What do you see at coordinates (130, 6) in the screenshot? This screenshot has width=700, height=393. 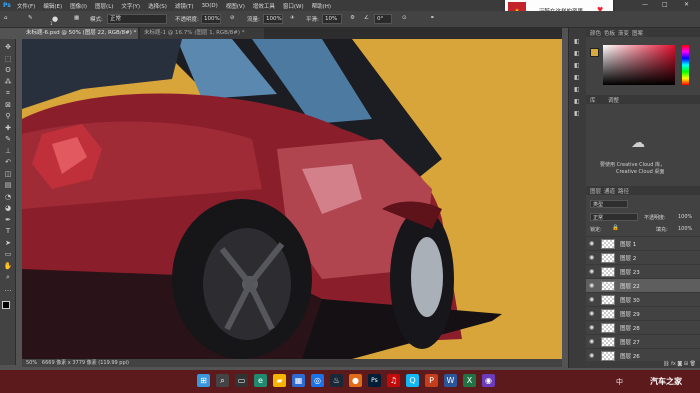 I see `menu-item: 文字(Y)` at bounding box center [130, 6].